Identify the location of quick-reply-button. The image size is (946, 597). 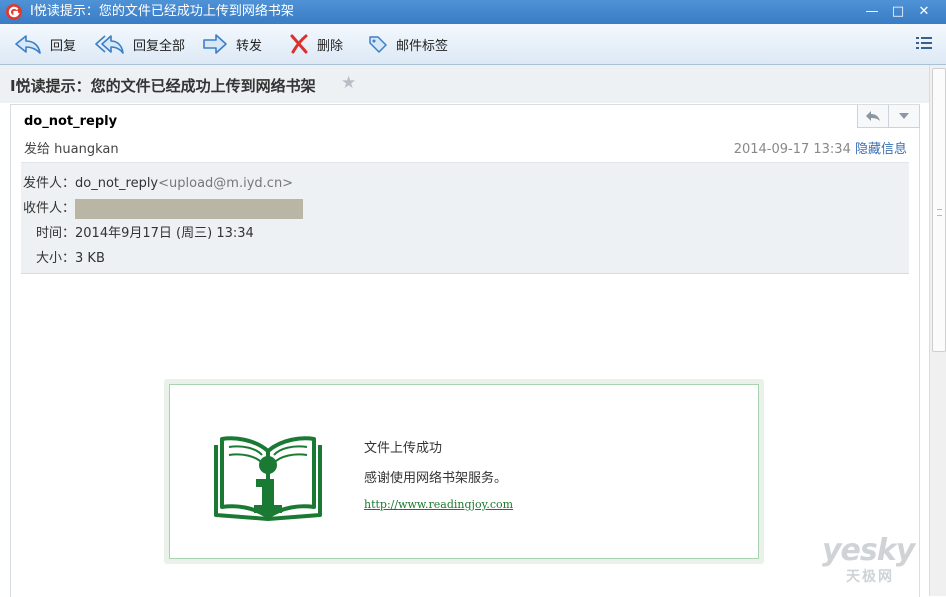
(873, 116).